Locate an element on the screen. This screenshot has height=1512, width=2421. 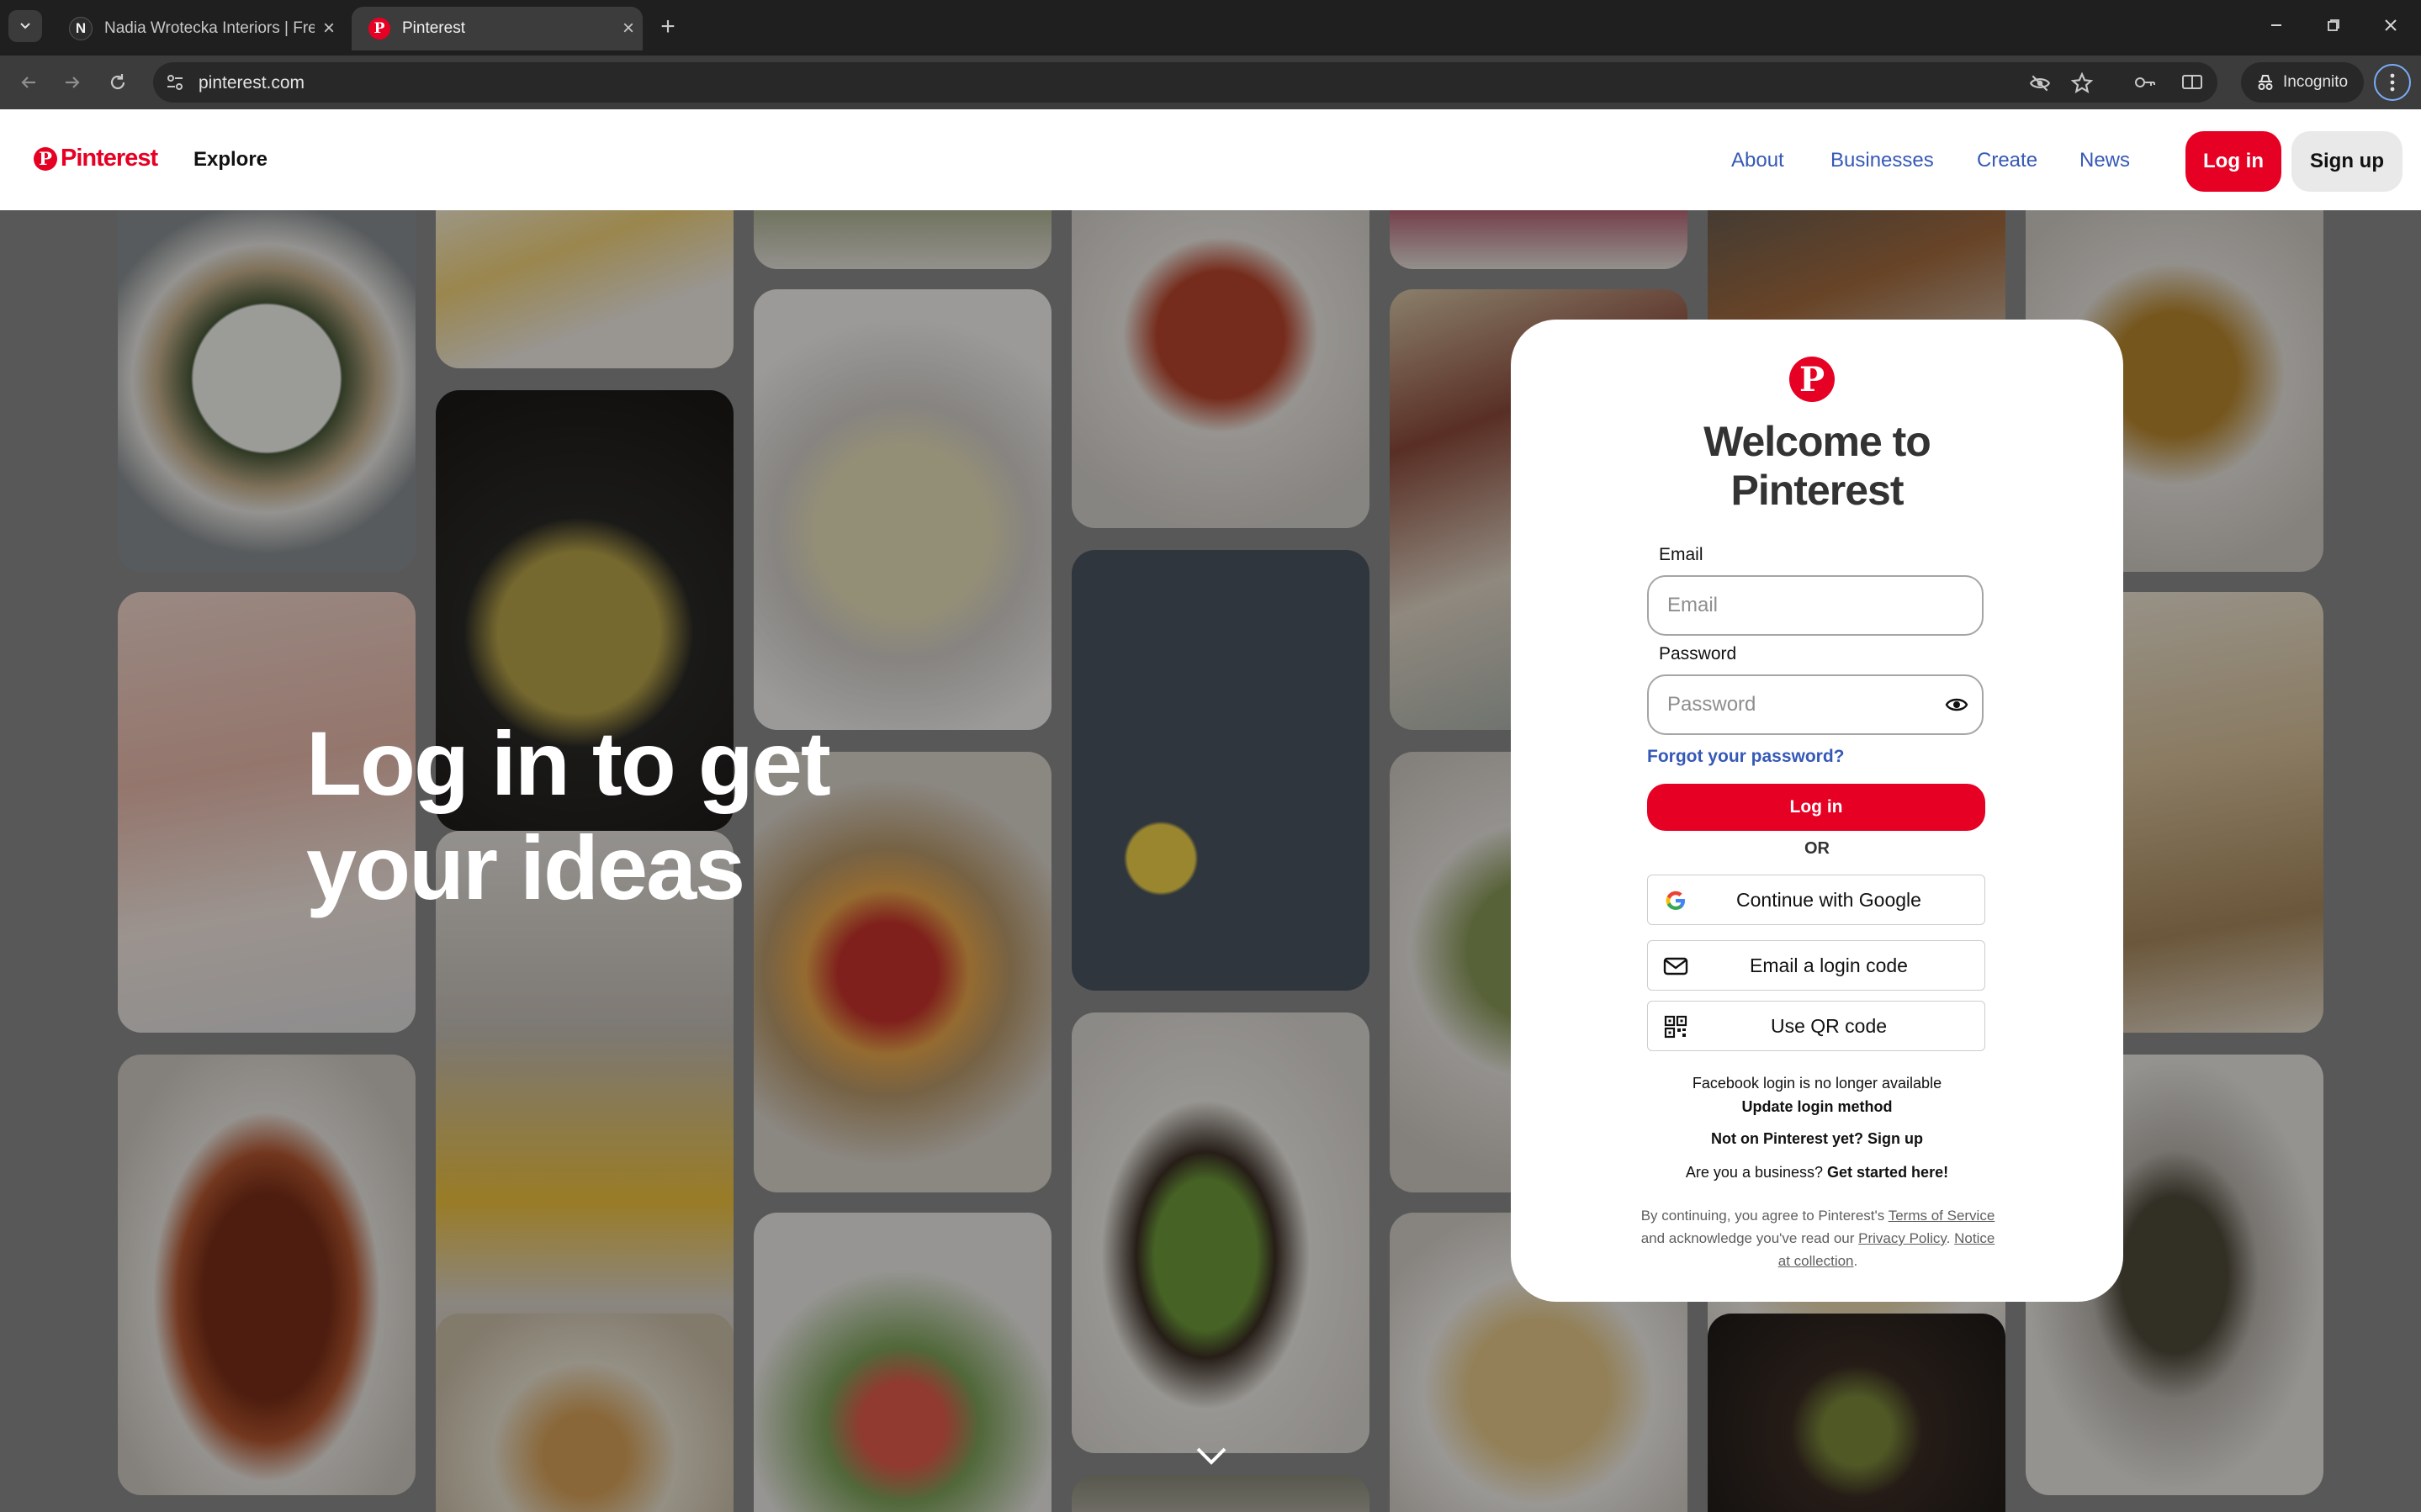
legal-text-1: By continuing, you agree to Pinterest's is located at coordinates (1763, 1216).